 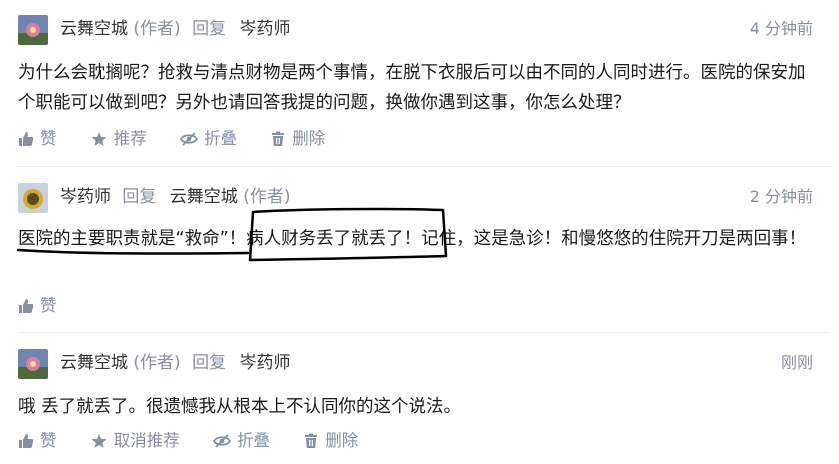 I want to click on recommend-button: 推荐, so click(x=118, y=139).